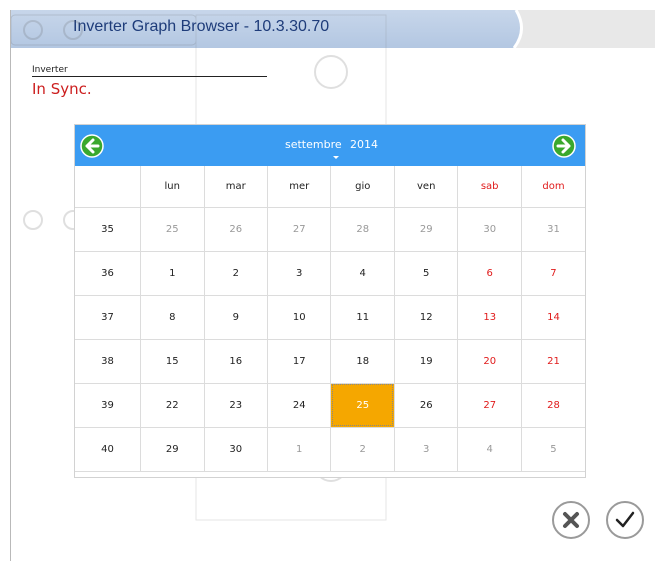  I want to click on weekday-header: mar, so click(236, 187).